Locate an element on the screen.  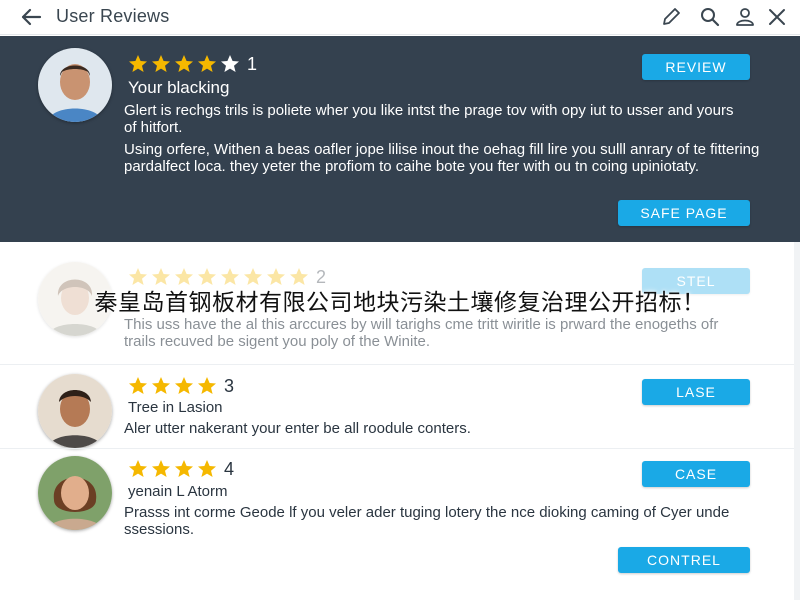
user-icon is located at coordinates (745, 17).